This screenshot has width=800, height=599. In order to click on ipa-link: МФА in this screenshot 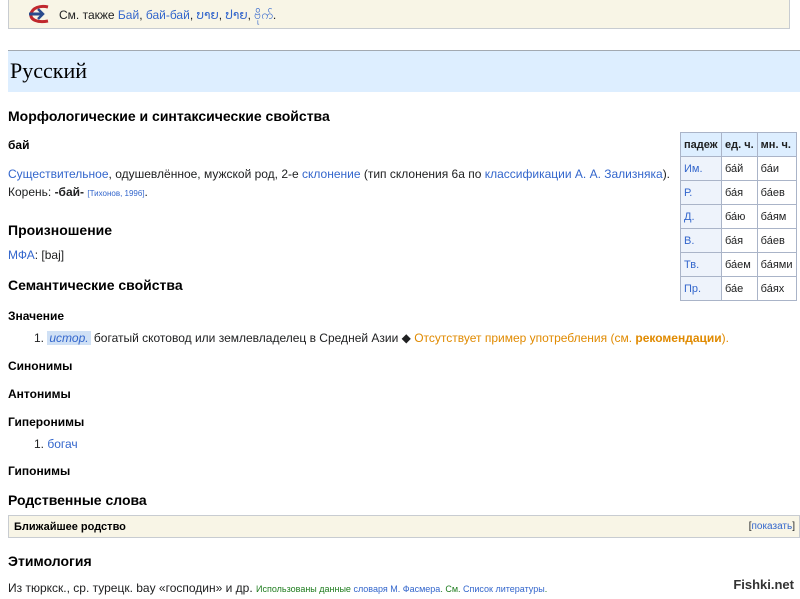, I will do `click(21, 255)`.